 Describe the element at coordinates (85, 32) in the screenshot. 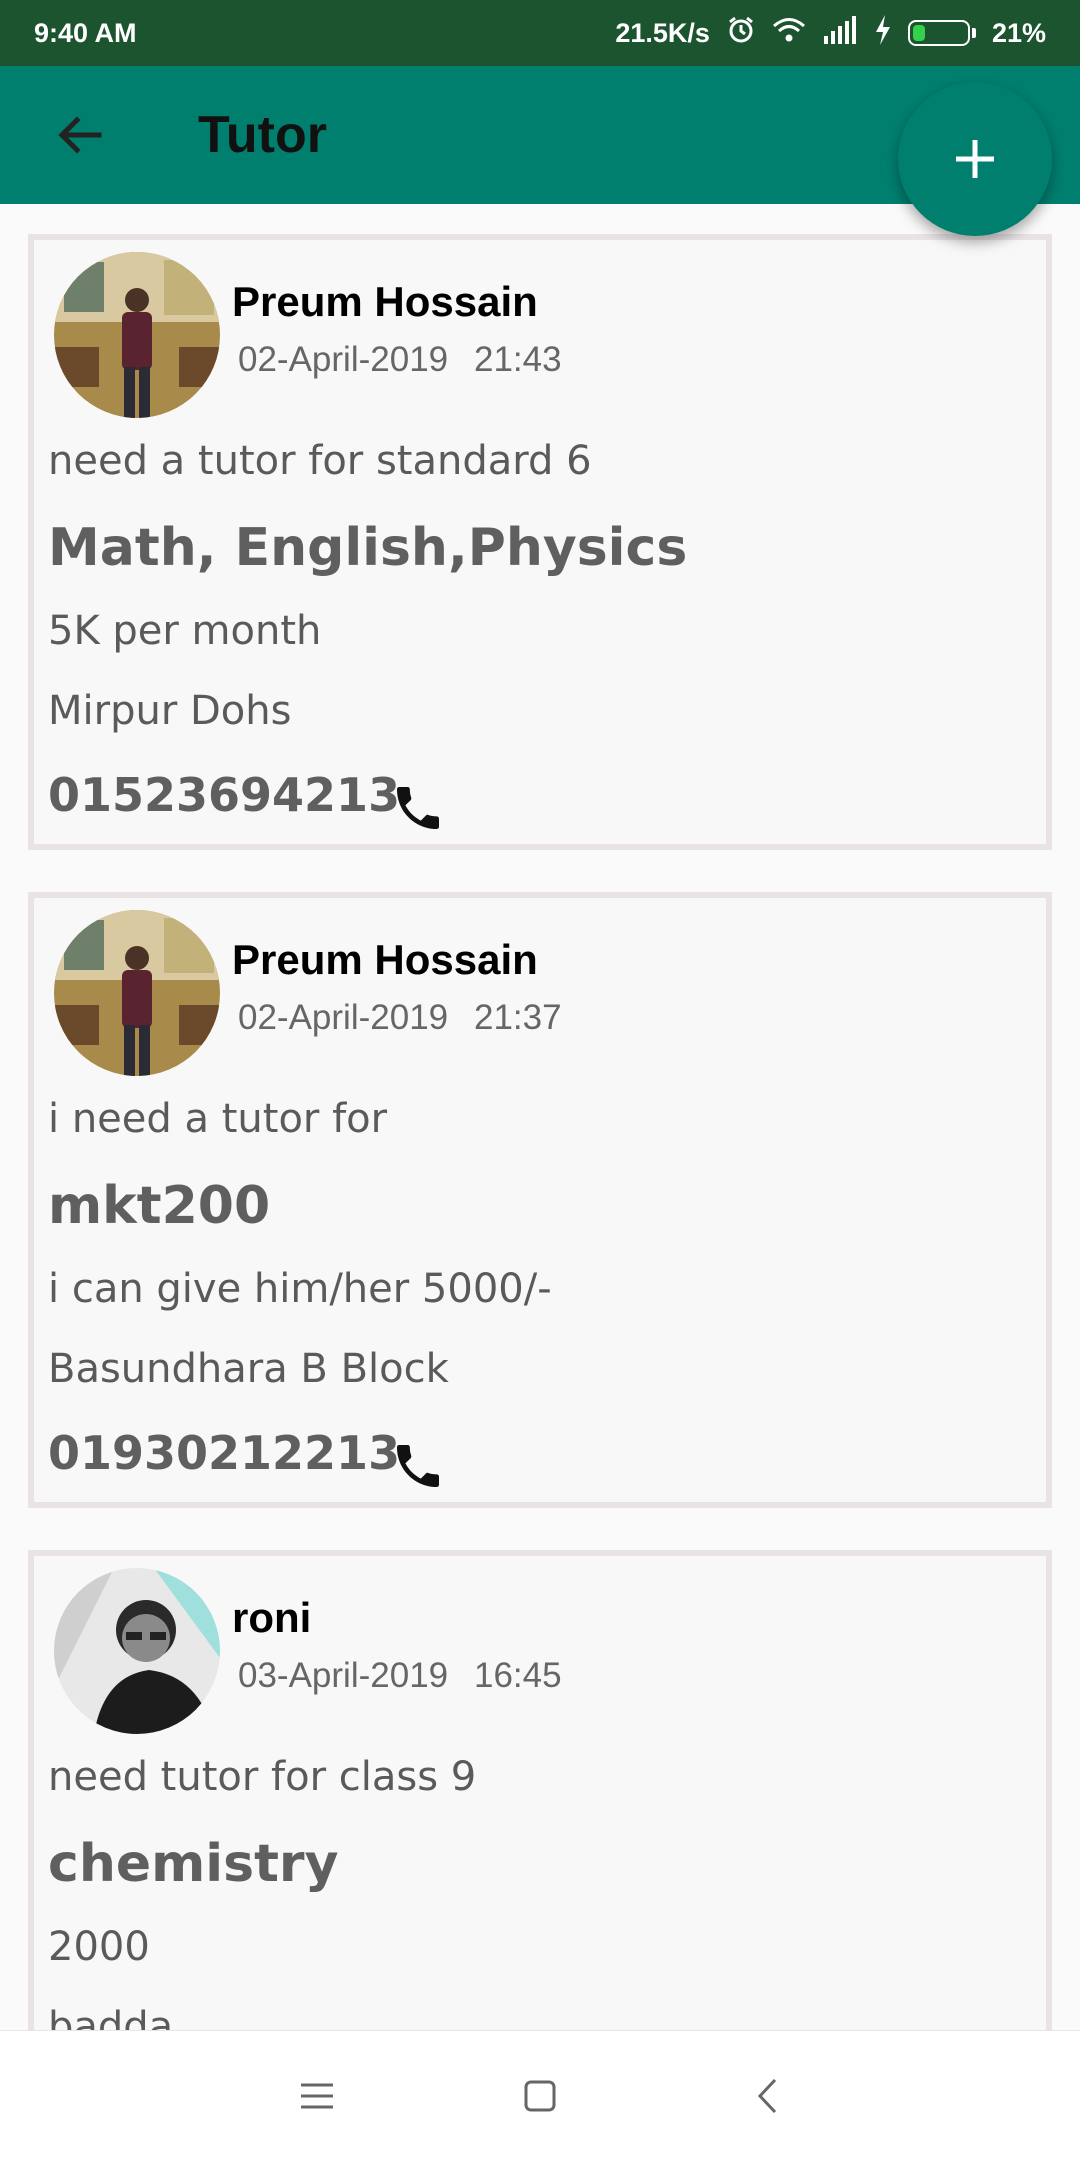

I see `status-time: 9:40 AM` at that location.